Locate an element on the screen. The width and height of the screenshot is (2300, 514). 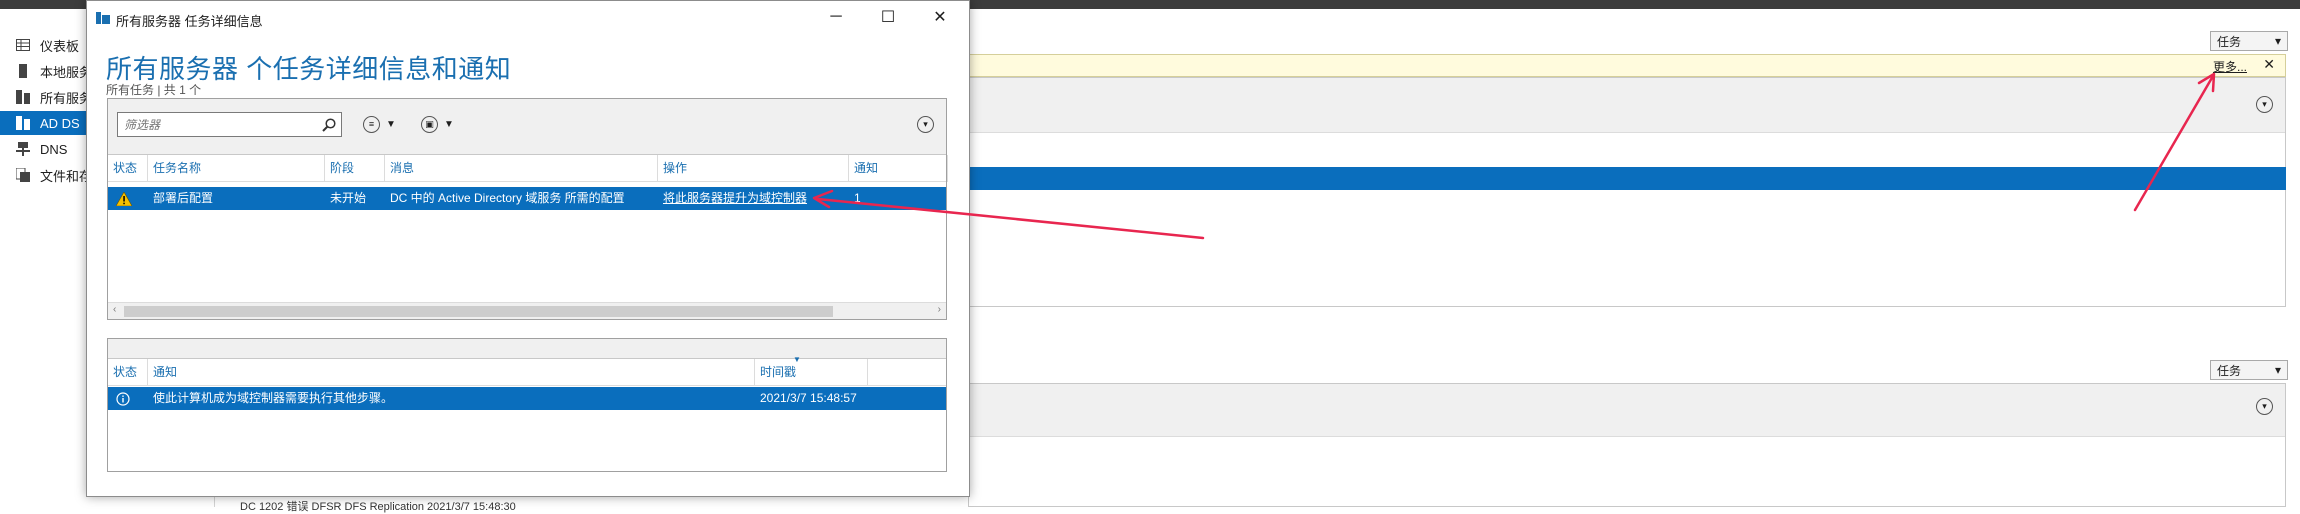
column-header-message: 消息 is located at coordinates (521, 168).